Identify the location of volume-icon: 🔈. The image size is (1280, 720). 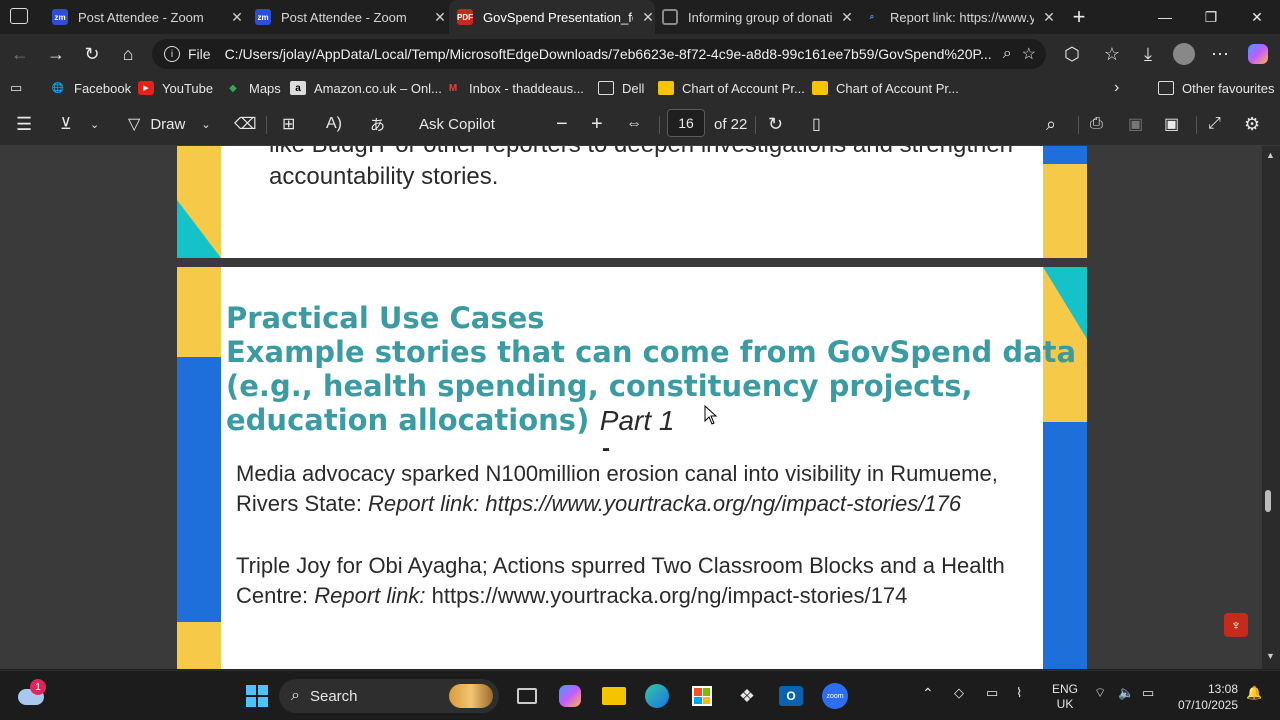
(1126, 693).